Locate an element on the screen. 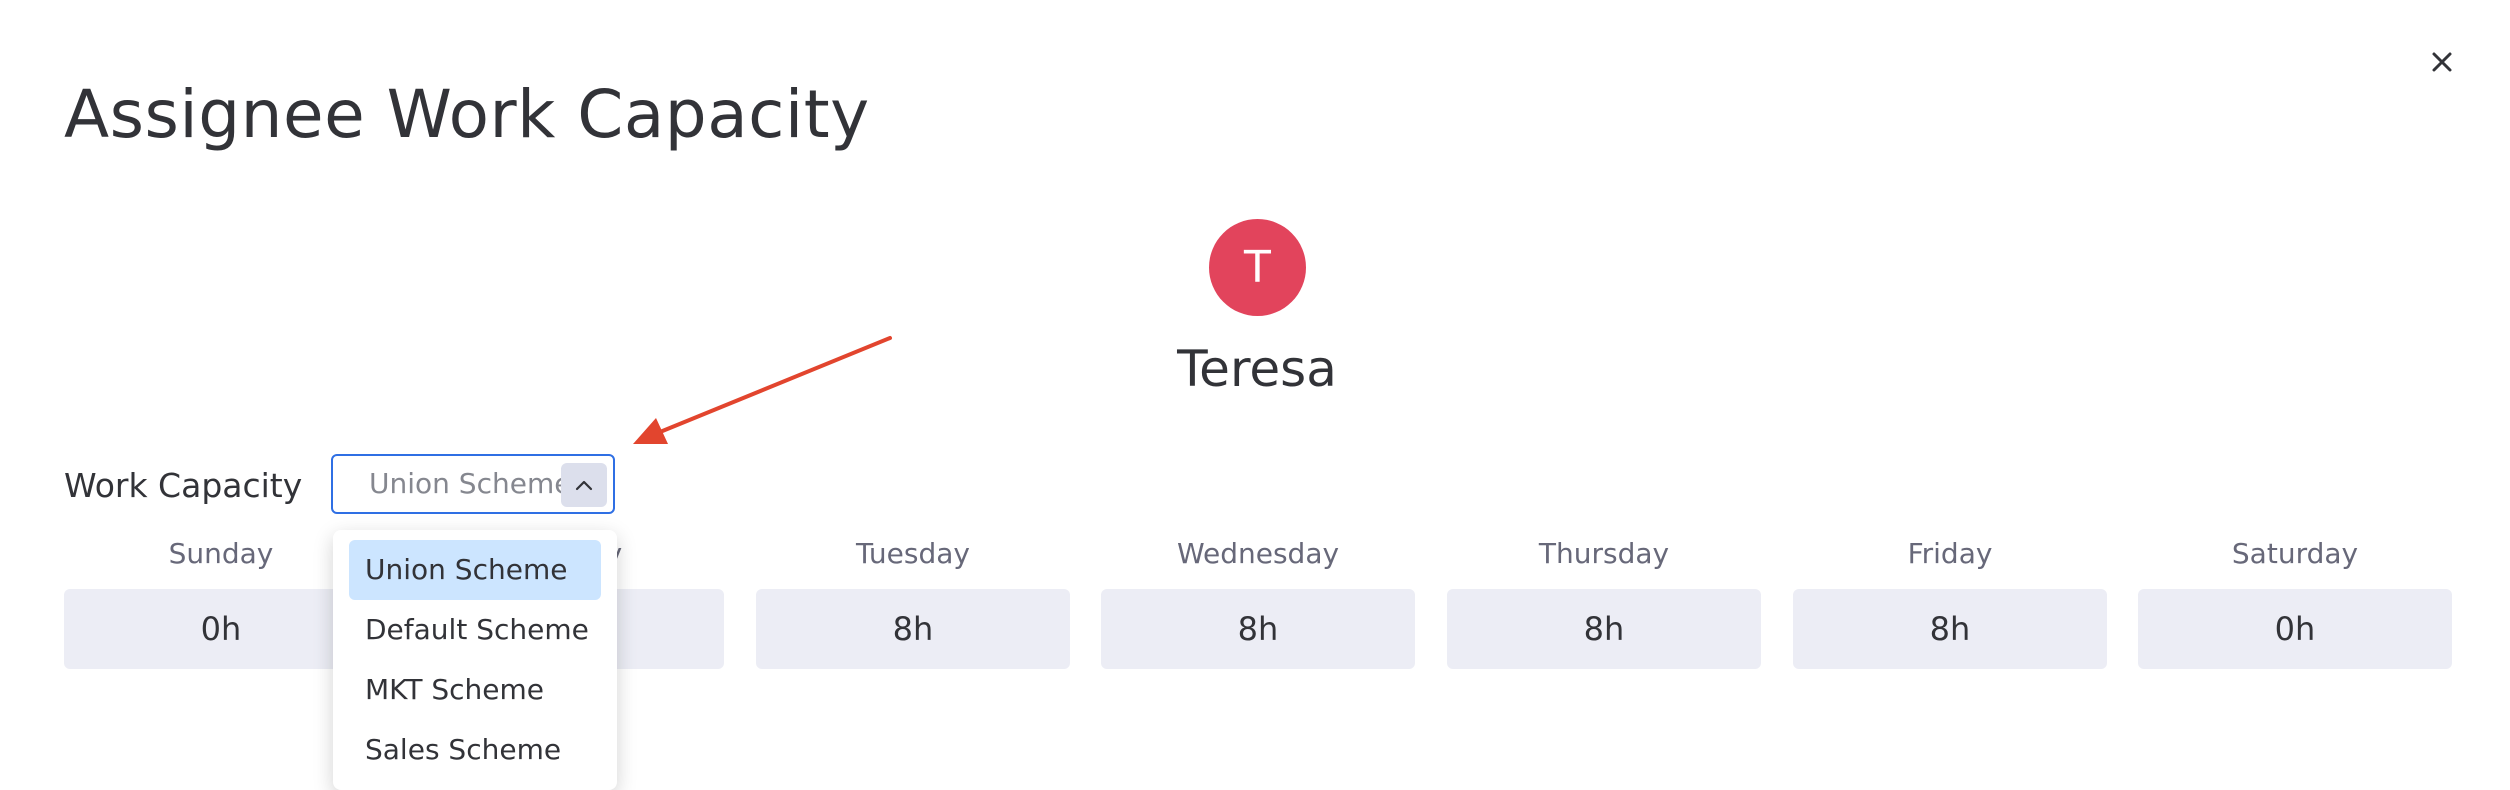  day-label-friday: Friday is located at coordinates (1950, 553).